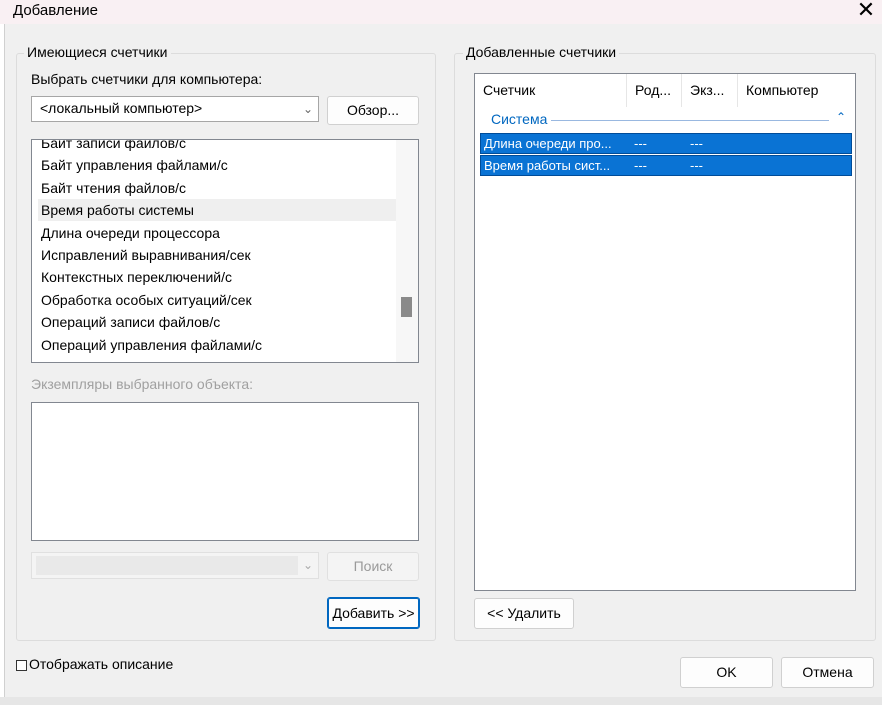 This screenshot has width=882, height=705. I want to click on counter-list-item: Обработка особых ситуаций/сек, so click(217, 300).